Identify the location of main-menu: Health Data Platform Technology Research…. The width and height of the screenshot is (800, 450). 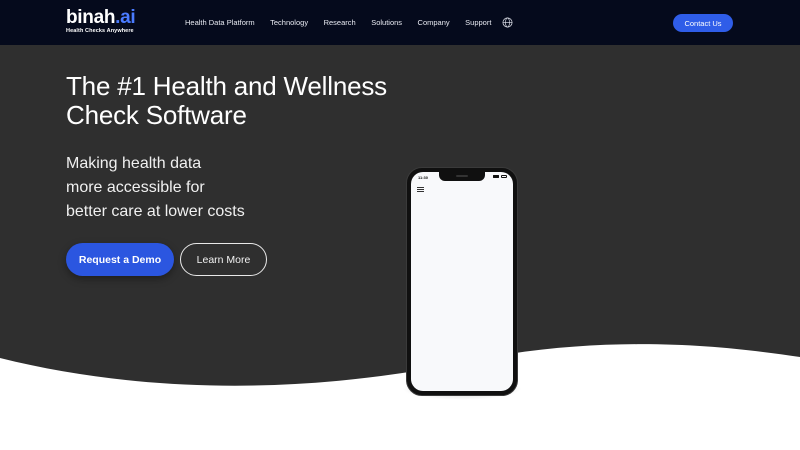
(349, 22).